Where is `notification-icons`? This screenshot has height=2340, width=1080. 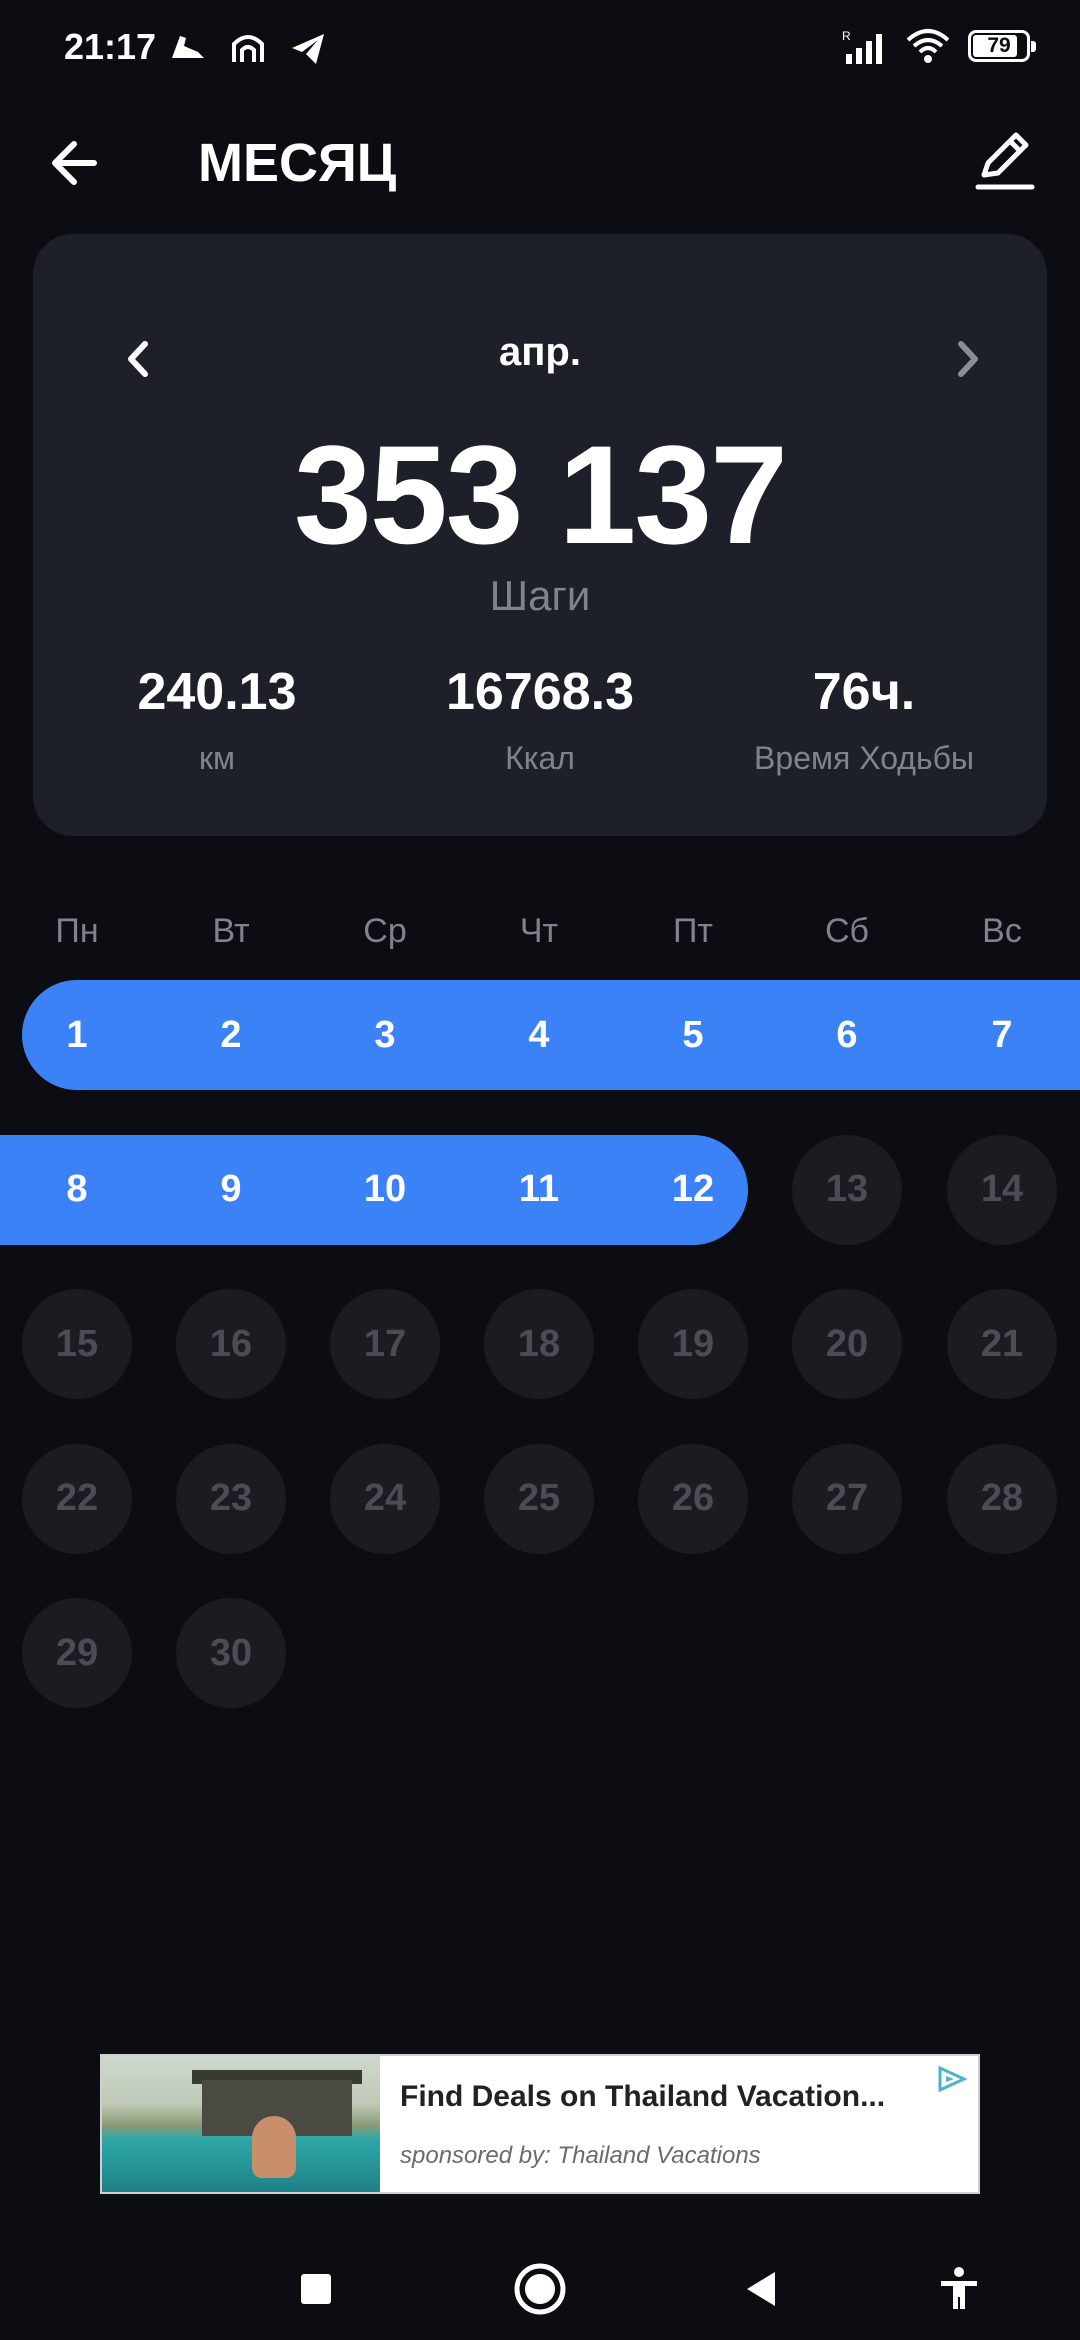
notification-icons is located at coordinates (248, 48).